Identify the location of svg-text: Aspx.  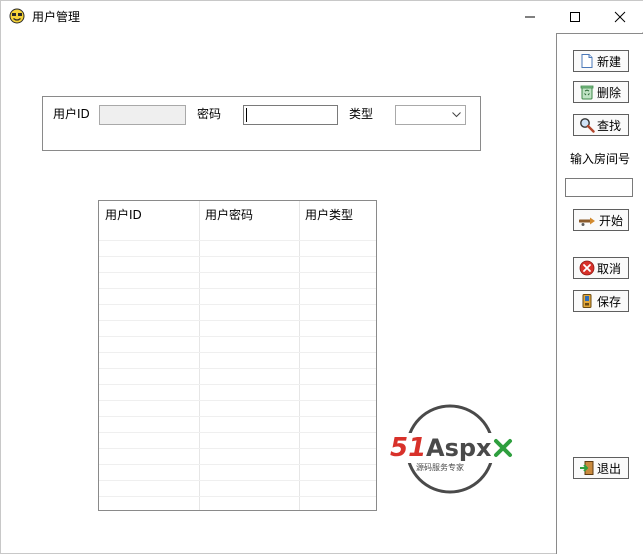
(459, 448).